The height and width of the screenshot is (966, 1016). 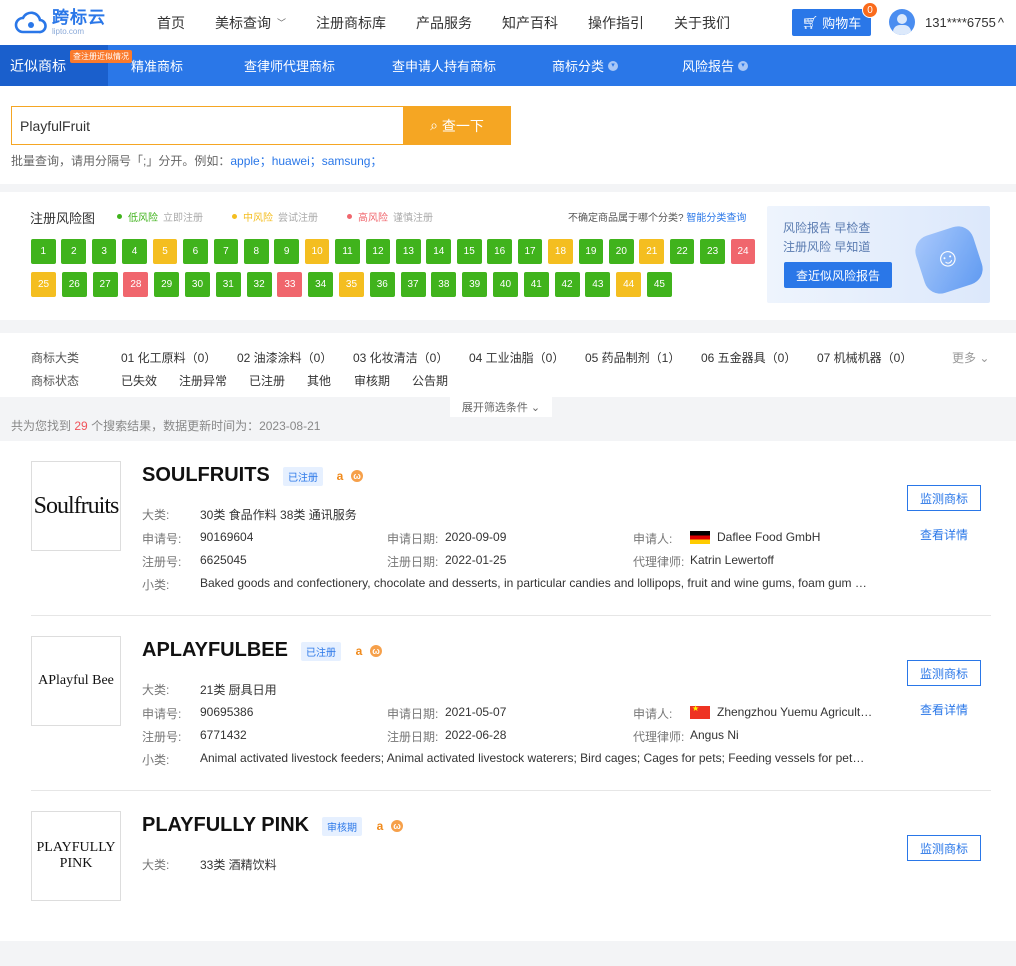 What do you see at coordinates (225, 825) in the screenshot?
I see `trademark-name: PLAYFULLY PINK` at bounding box center [225, 825].